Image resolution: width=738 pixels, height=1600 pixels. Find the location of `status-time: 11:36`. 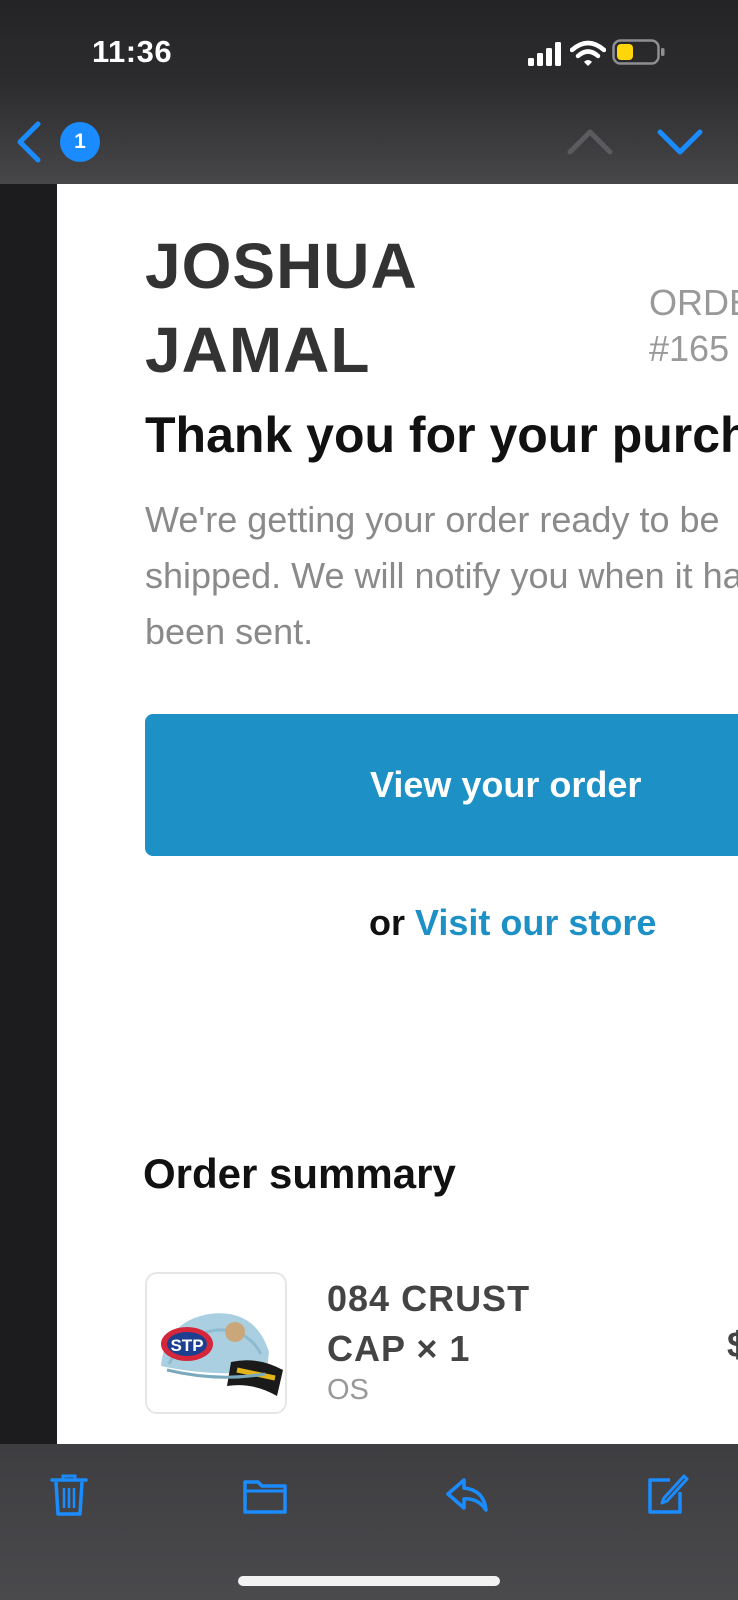

status-time: 11:36 is located at coordinates (132, 51).